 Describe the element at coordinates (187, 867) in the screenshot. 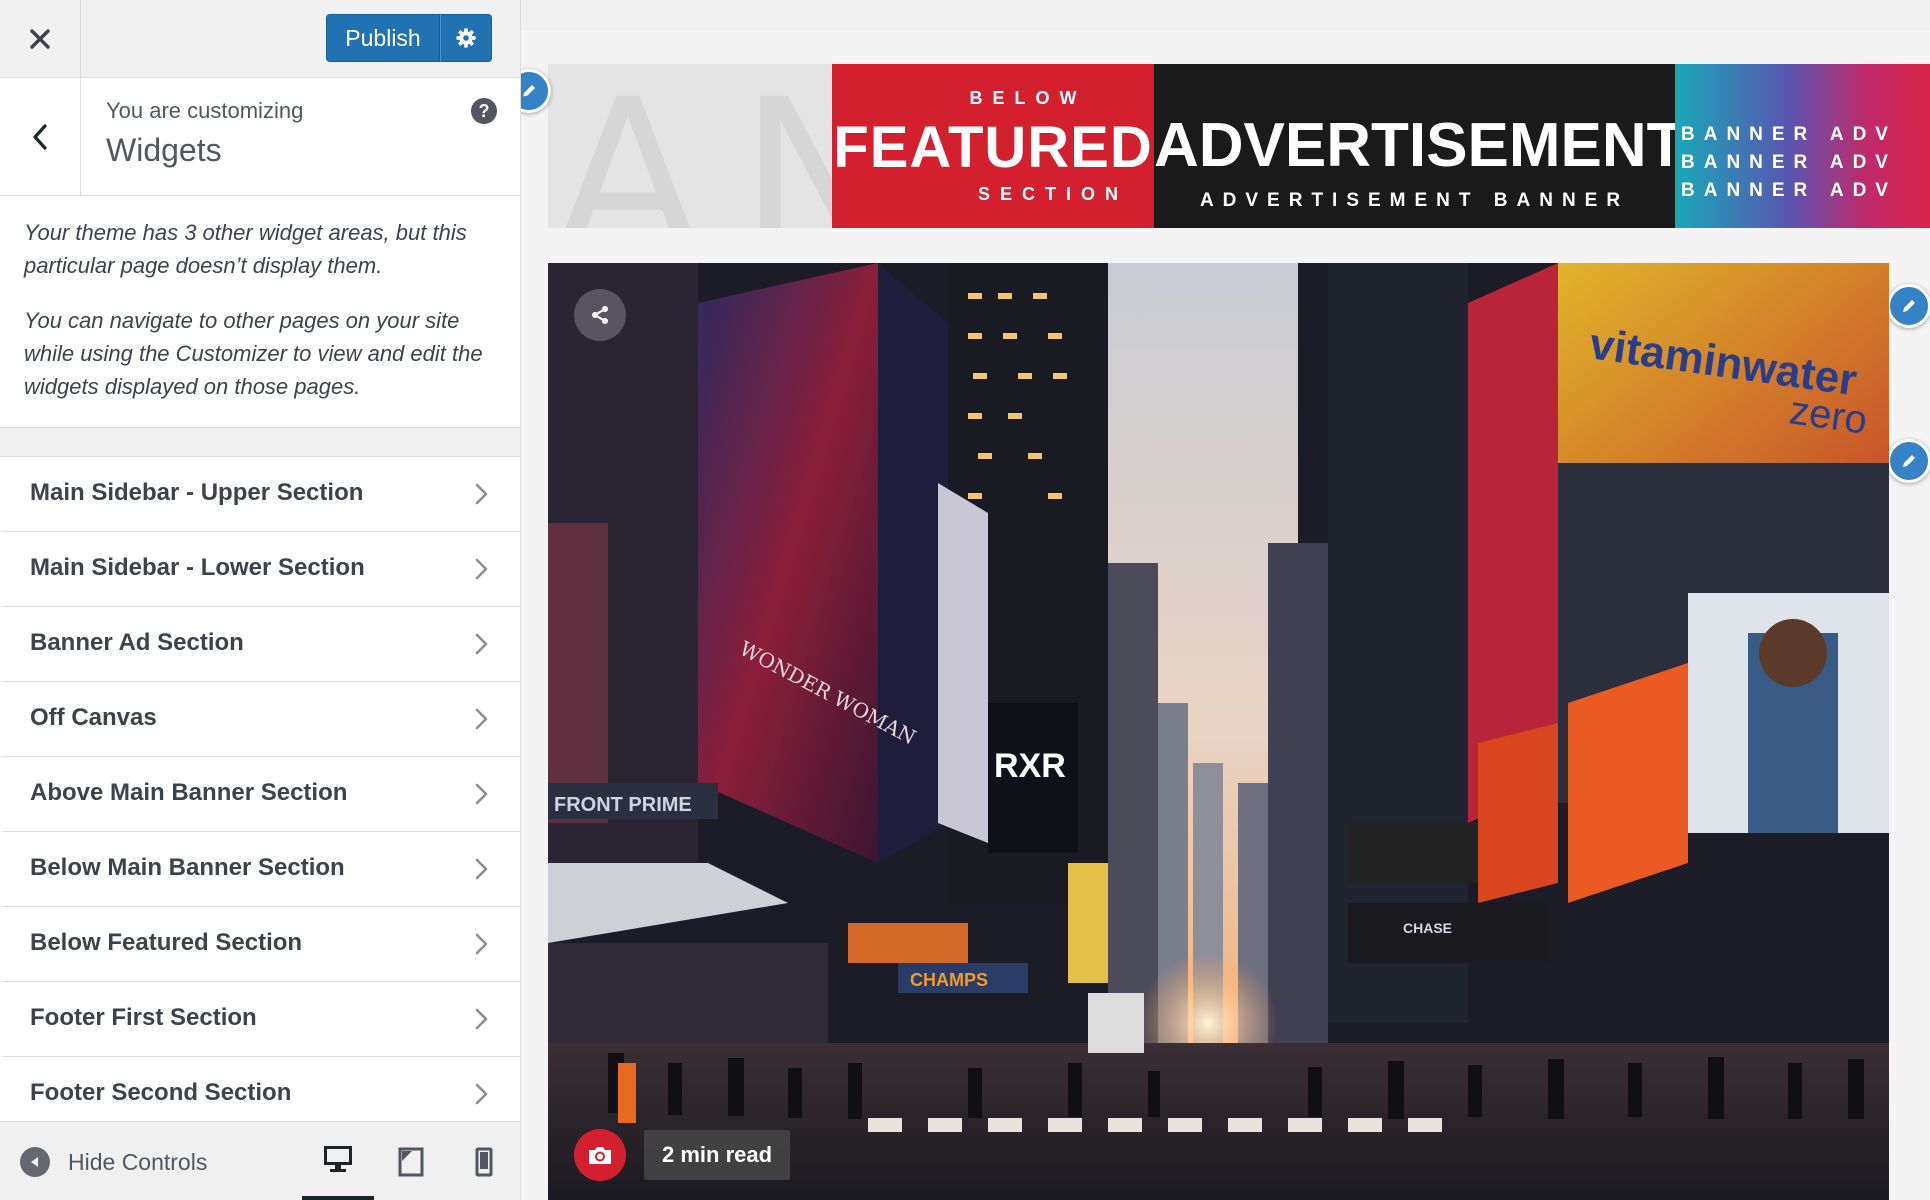

I see `widget-area-label: Below Main Banner Section` at that location.